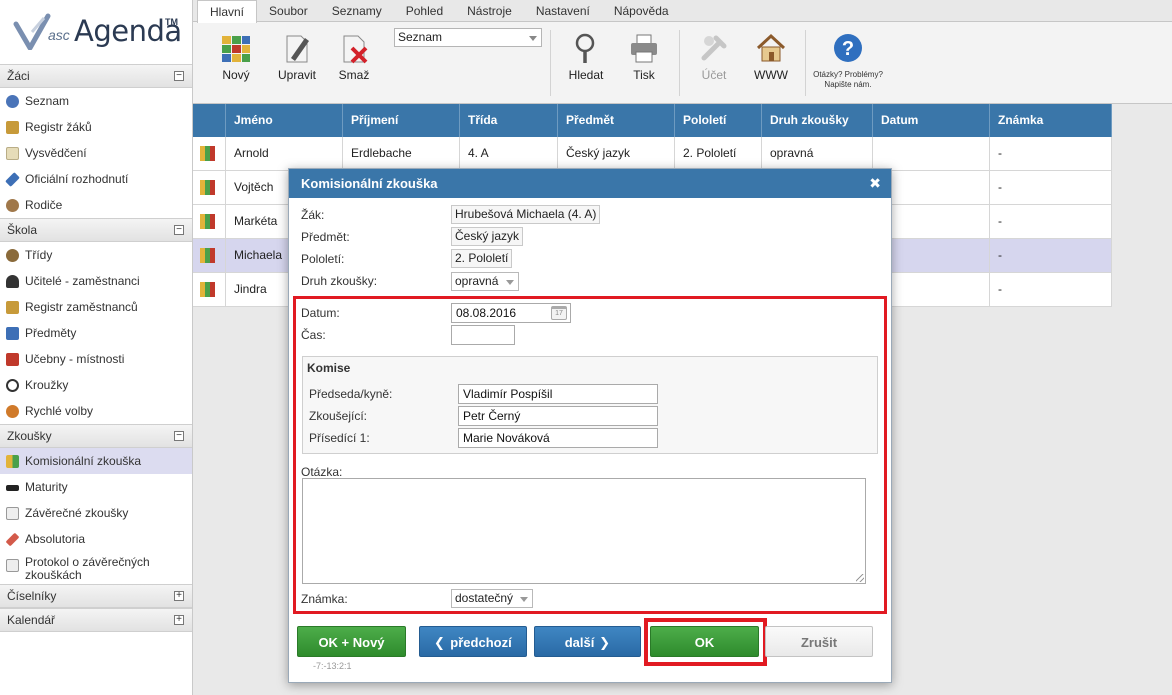 This screenshot has height=695, width=1172. What do you see at coordinates (482, 258) in the screenshot?
I see `term-value: 2. Pololetí` at bounding box center [482, 258].